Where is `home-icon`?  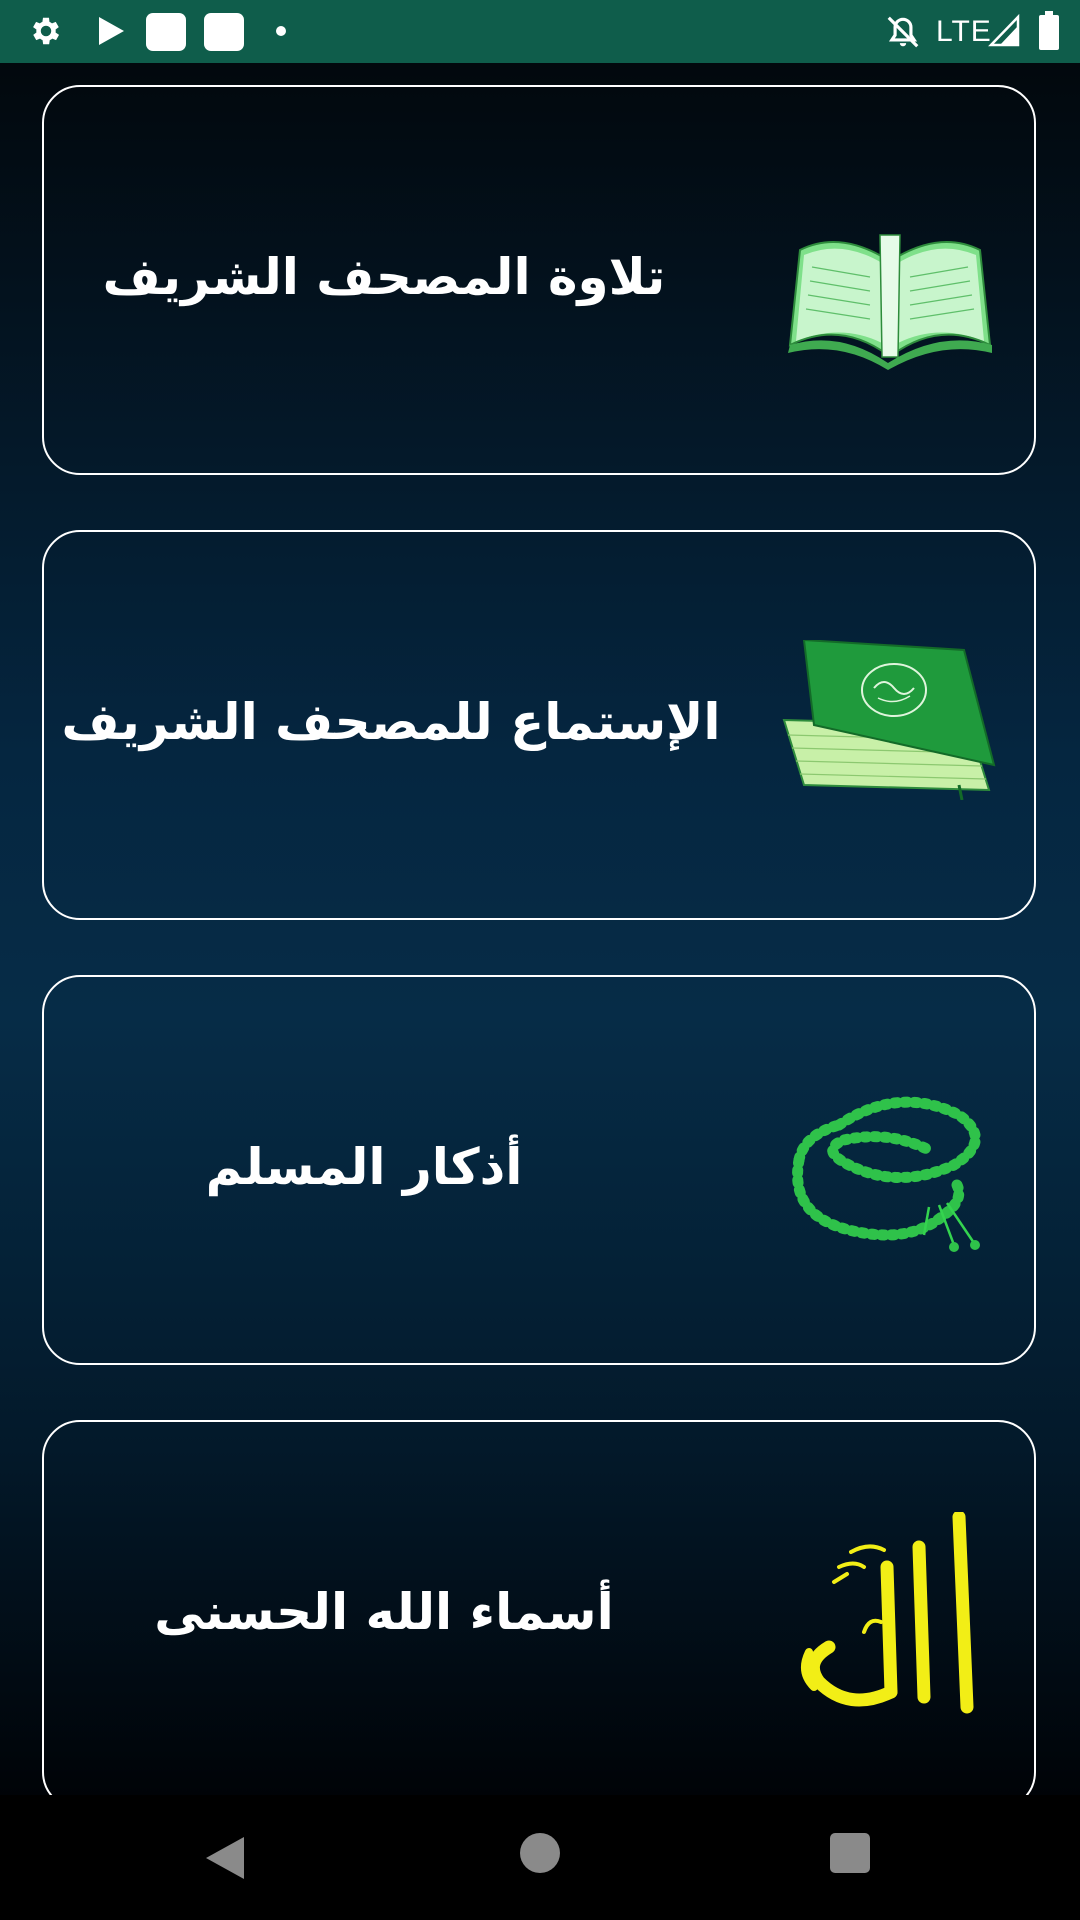 home-icon is located at coordinates (540, 1853).